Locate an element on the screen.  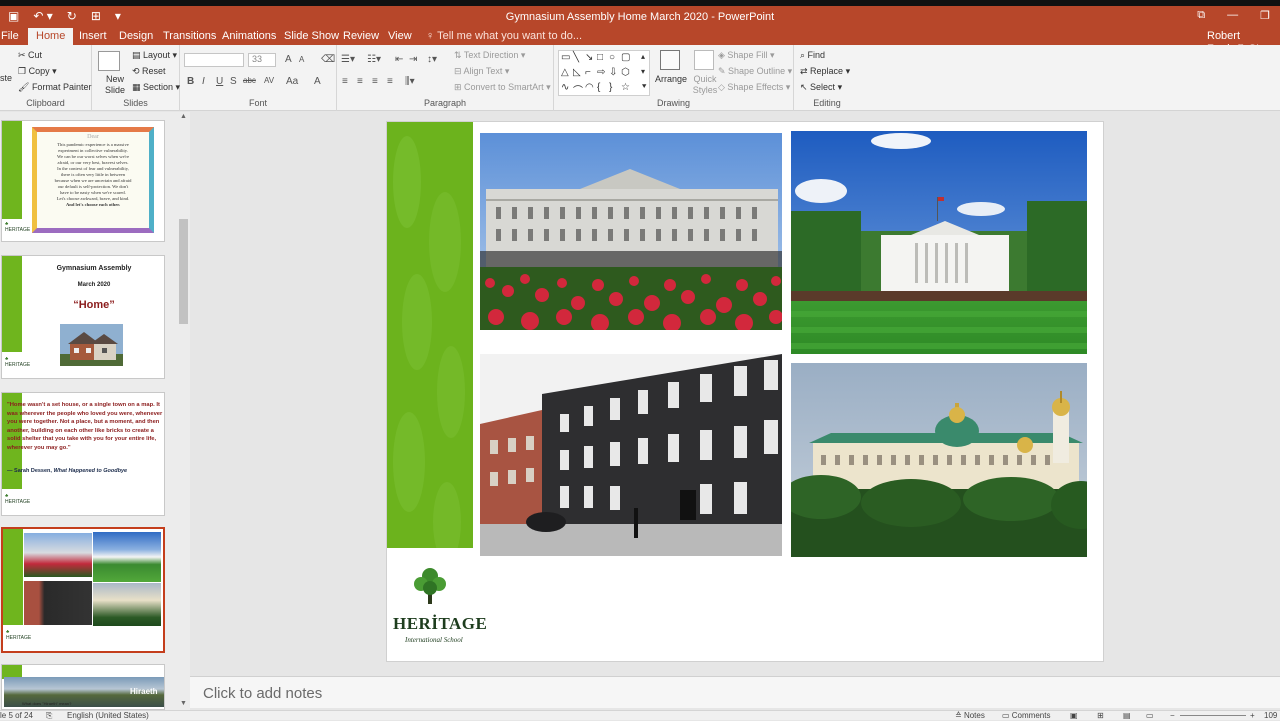
align-center-icon: ≡ is located at coordinates (360, 81).